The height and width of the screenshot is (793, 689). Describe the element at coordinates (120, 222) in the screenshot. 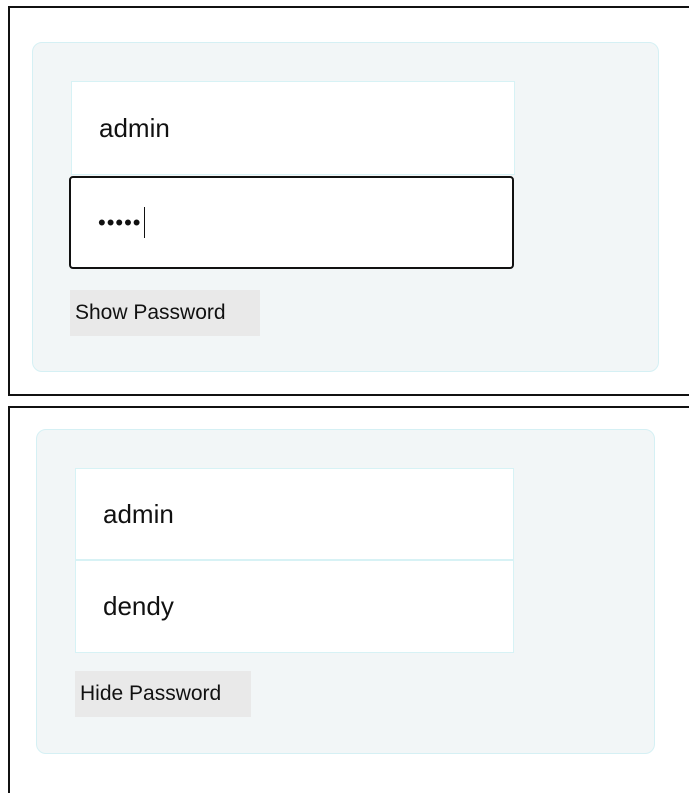

I see `password-masked-value: •••••` at that location.